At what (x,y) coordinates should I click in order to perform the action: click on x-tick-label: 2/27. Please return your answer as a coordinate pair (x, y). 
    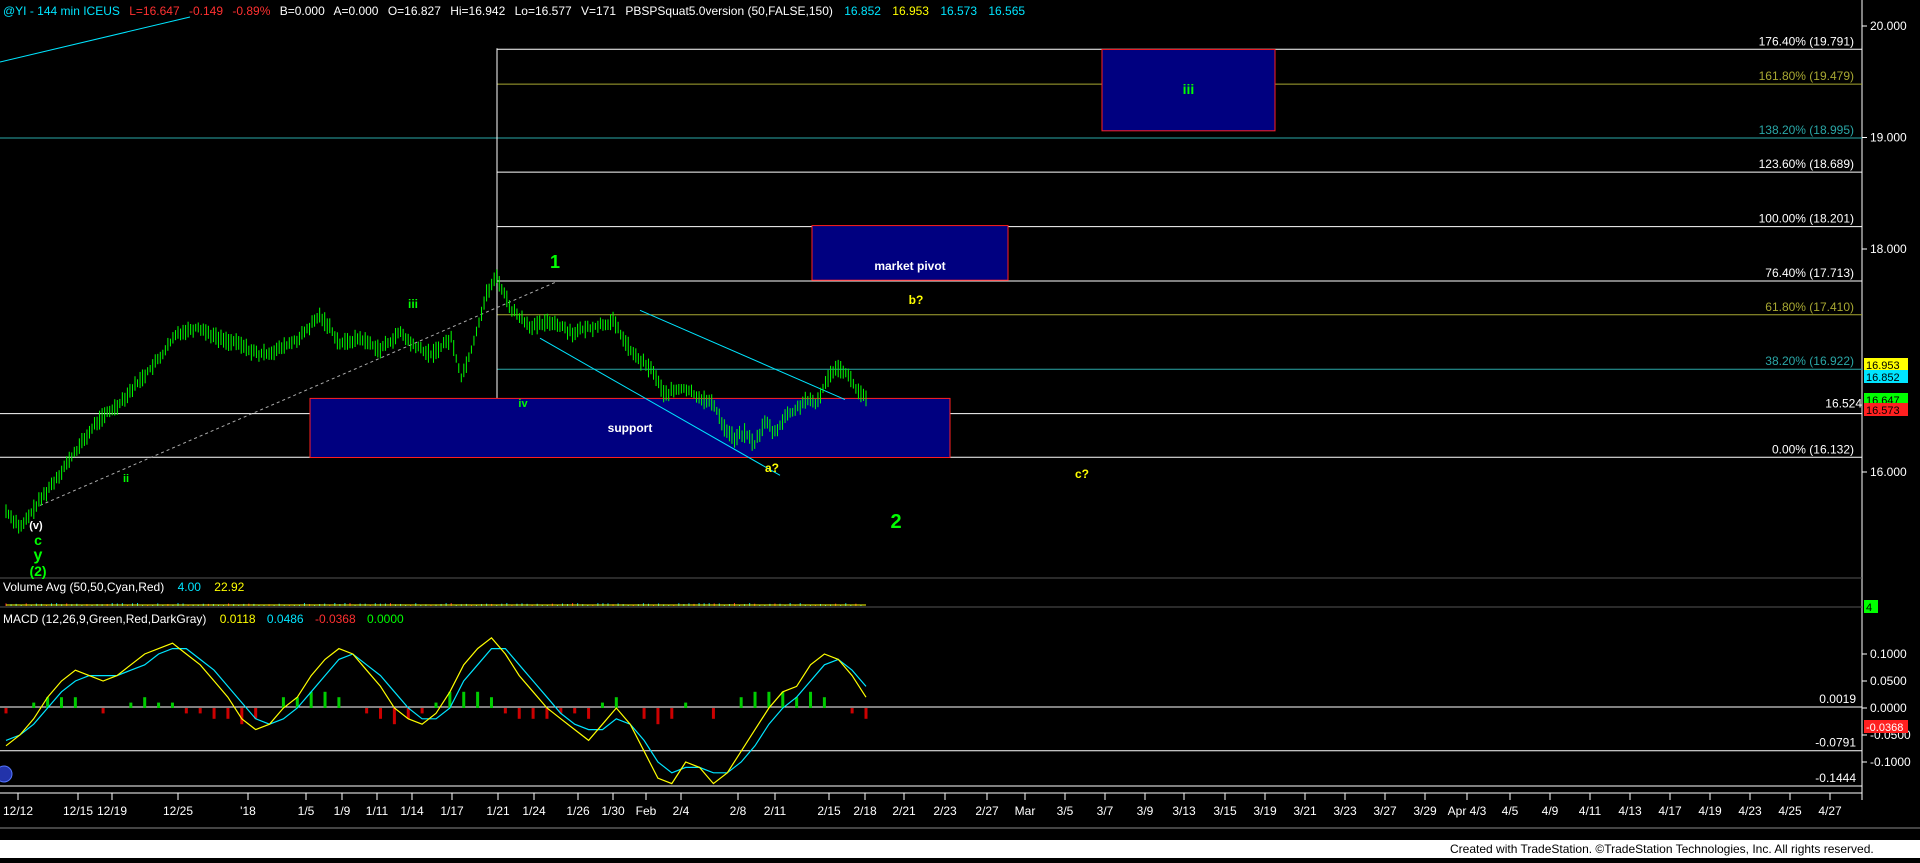
    Looking at the image, I should click on (987, 811).